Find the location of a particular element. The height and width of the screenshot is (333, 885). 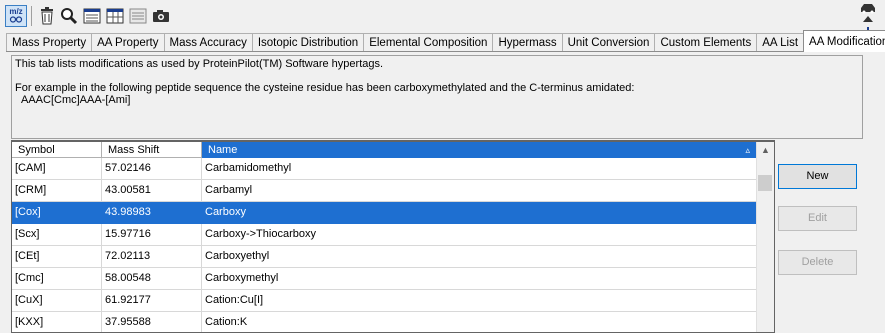

list-tool-button is located at coordinates (138, 16).